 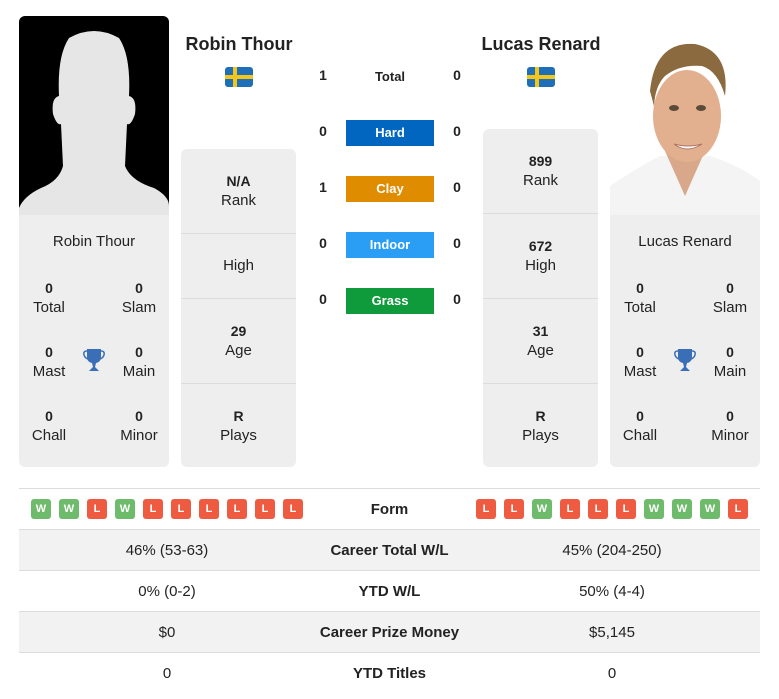 What do you see at coordinates (540, 256) in the screenshot?
I see `stat-high: 672 High` at bounding box center [540, 256].